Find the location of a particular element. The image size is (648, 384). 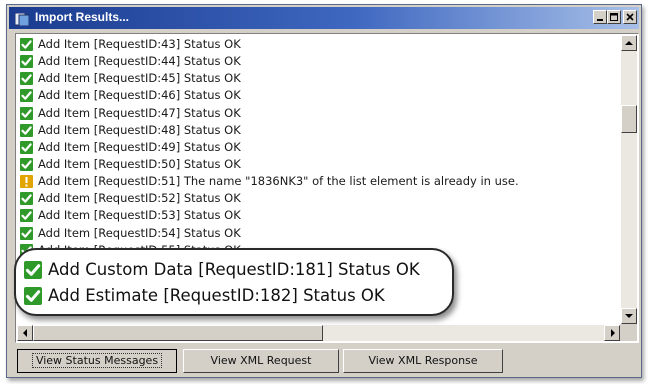

log-row: Add Item [RequestID:54] Status OK is located at coordinates (318, 233).